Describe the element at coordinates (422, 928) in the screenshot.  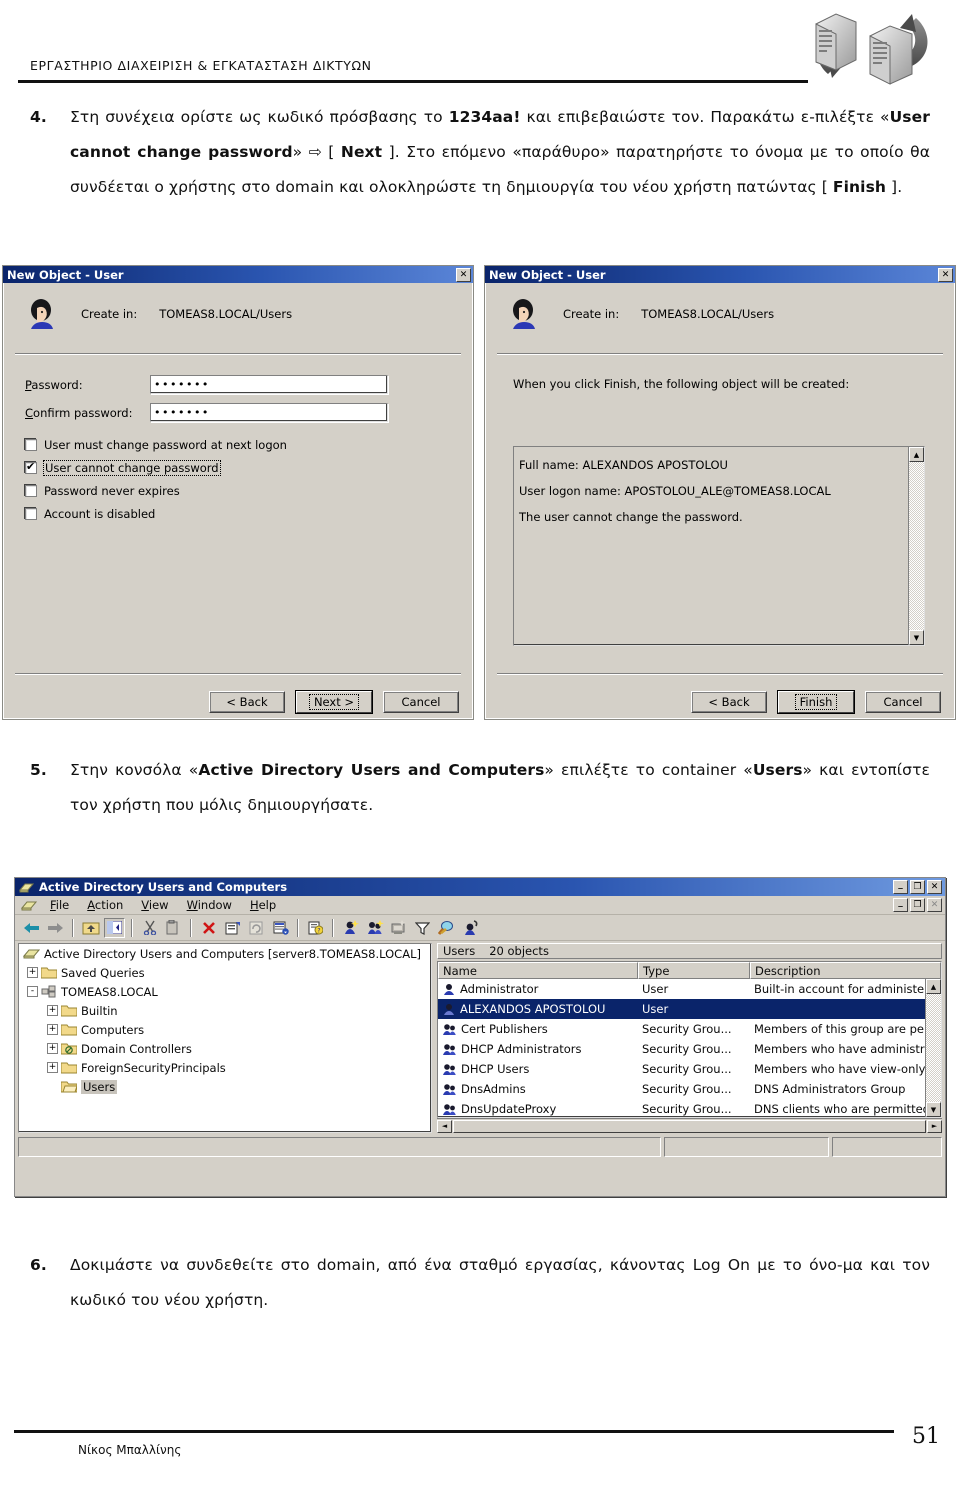
I see `filter-icon` at that location.